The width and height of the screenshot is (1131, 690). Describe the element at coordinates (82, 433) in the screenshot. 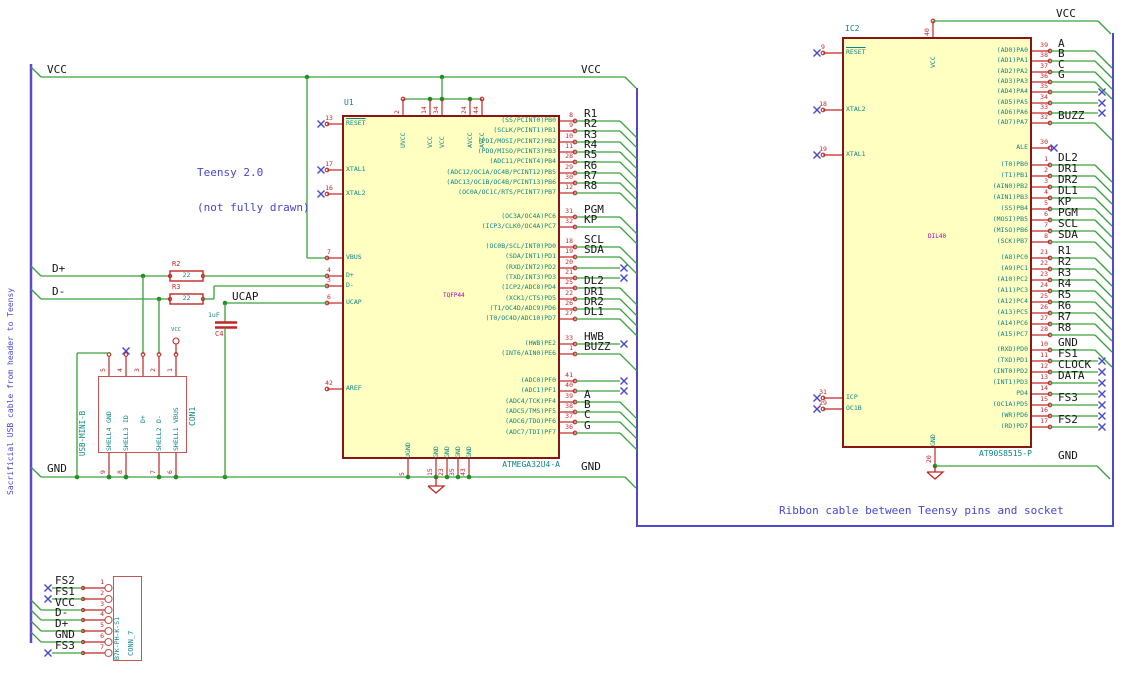

I see `con1-value: USB-MINI-B` at that location.